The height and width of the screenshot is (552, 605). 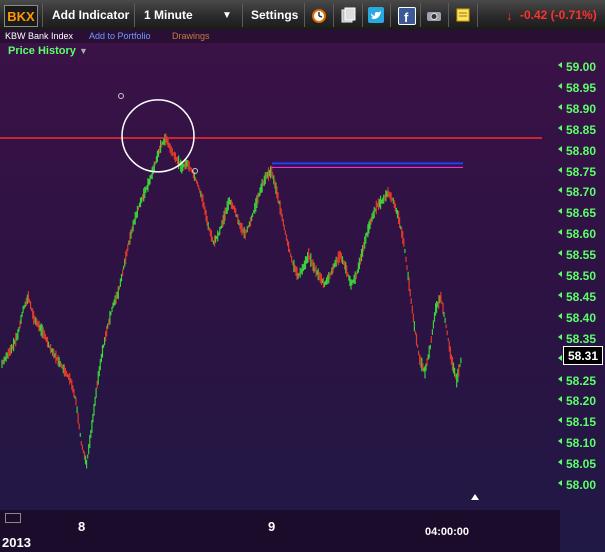 What do you see at coordinates (447, 532) in the screenshot?
I see `time-label: 04:00:00` at bounding box center [447, 532].